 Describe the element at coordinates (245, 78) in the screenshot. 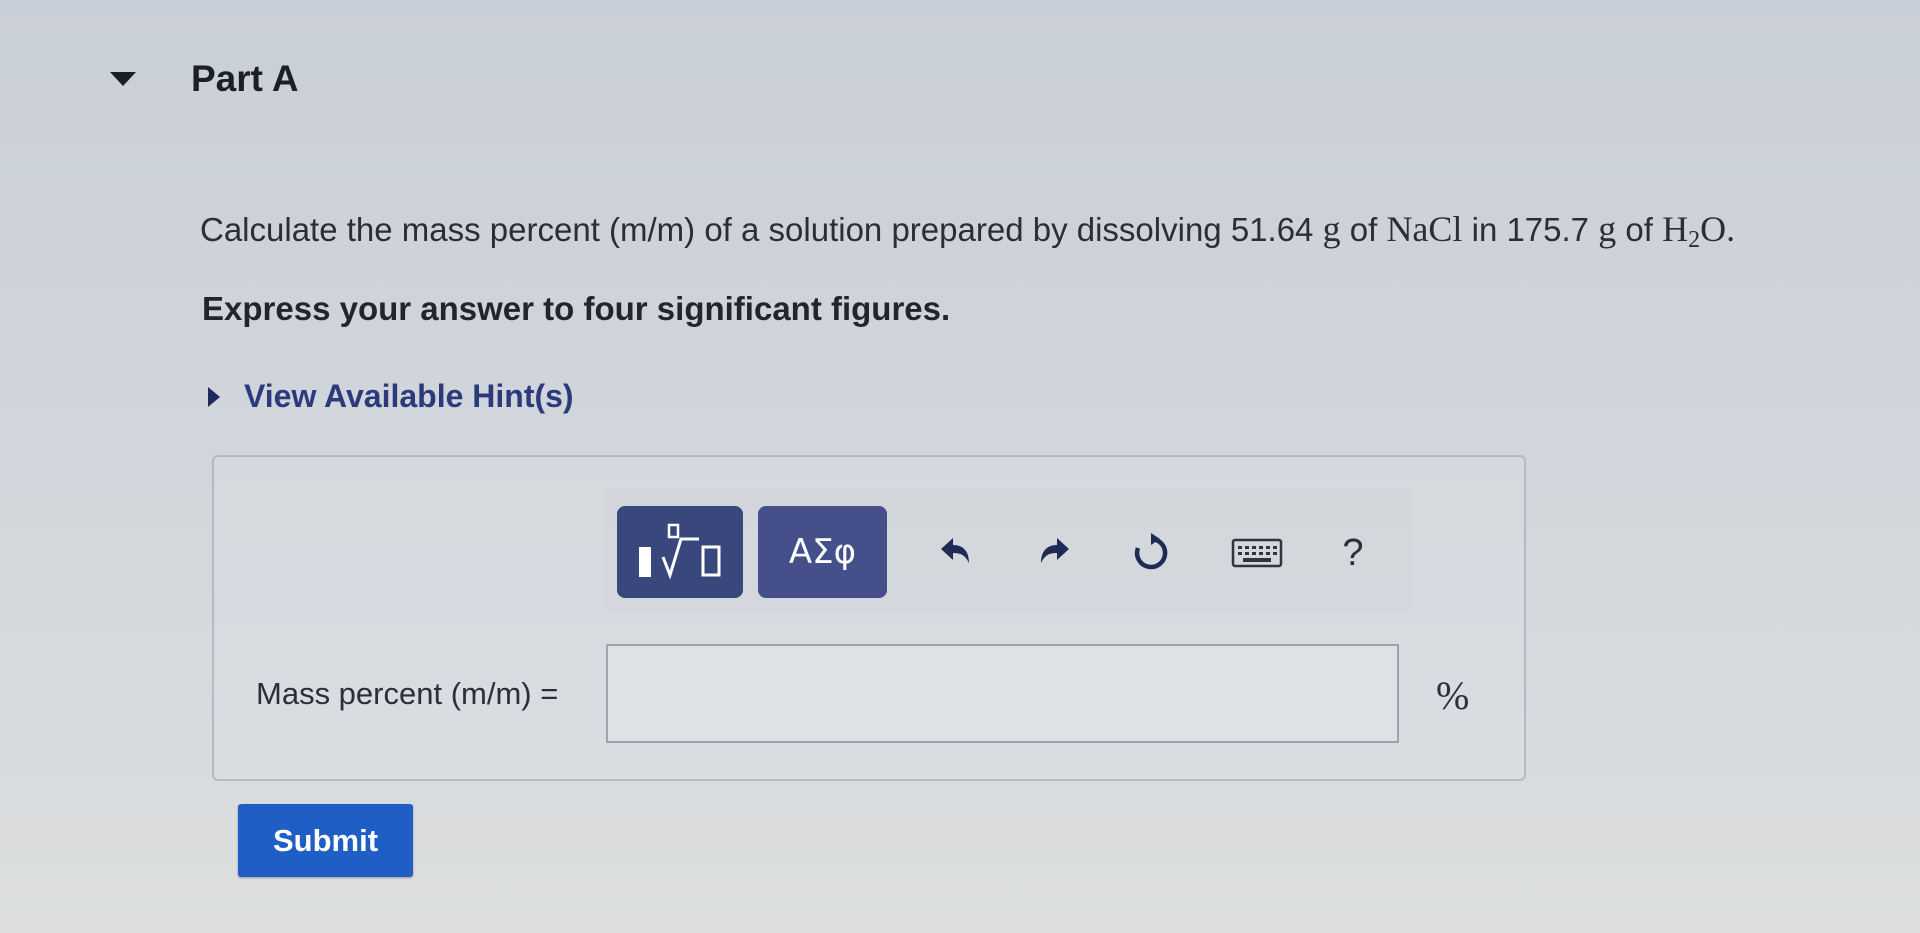

I see `part-title: Part A` at that location.